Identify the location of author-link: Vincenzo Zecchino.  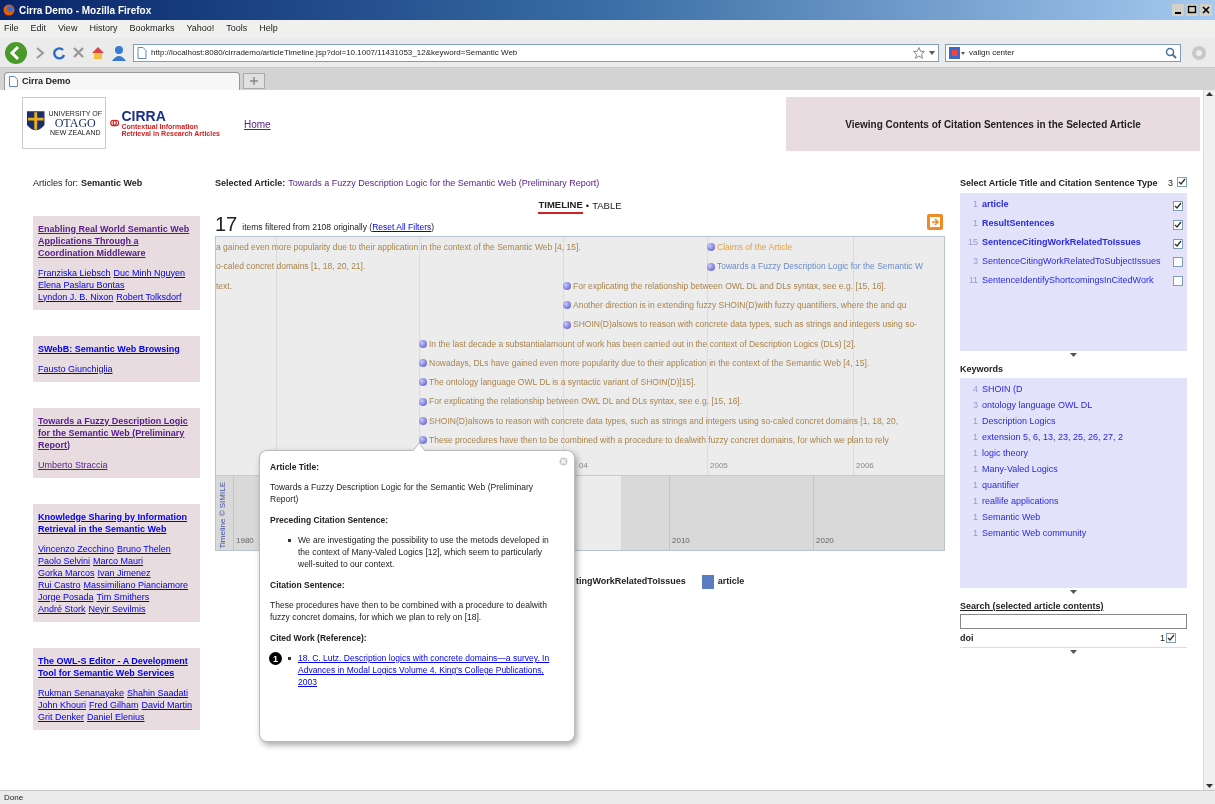
(76, 548).